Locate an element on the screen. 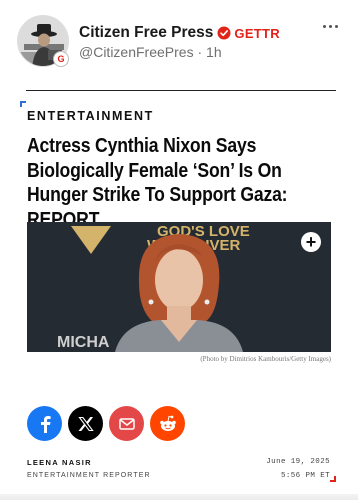 Image resolution: width=358 pixels, height=500 pixels. name-line: Citizen Free Press GETTR is located at coordinates (179, 33).